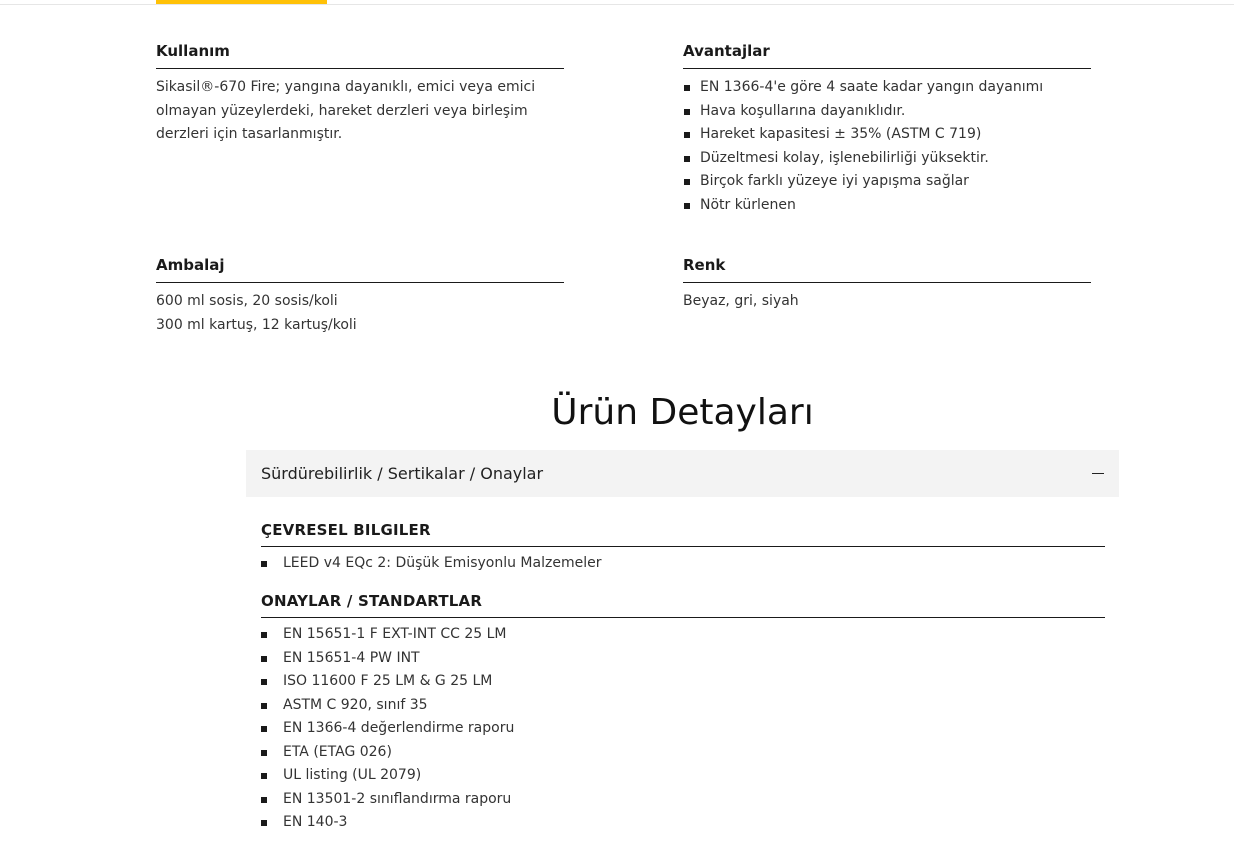  What do you see at coordinates (402, 473) in the screenshot?
I see `accordion-title: Sürdürebilirlik / Sertikalar / Onaylar` at bounding box center [402, 473].